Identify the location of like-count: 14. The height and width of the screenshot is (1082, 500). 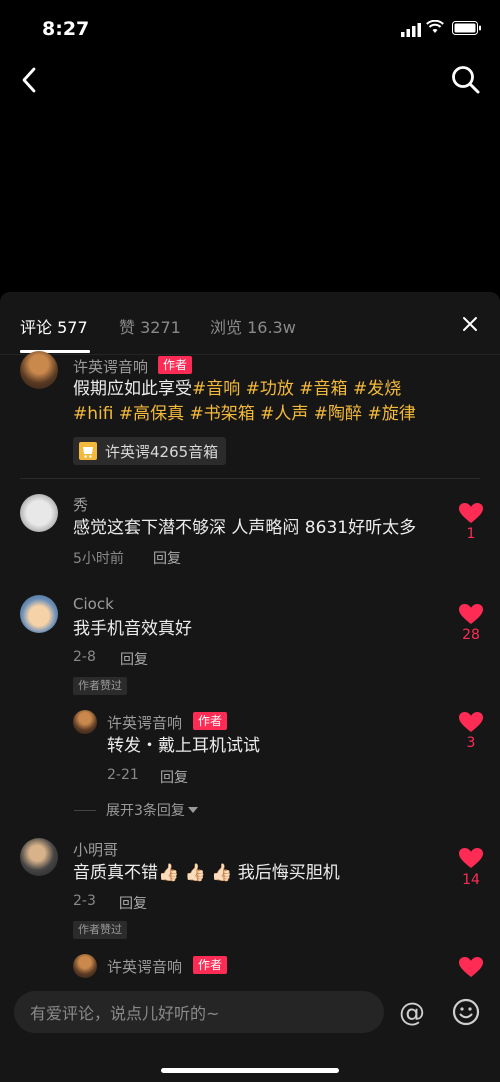
(471, 880).